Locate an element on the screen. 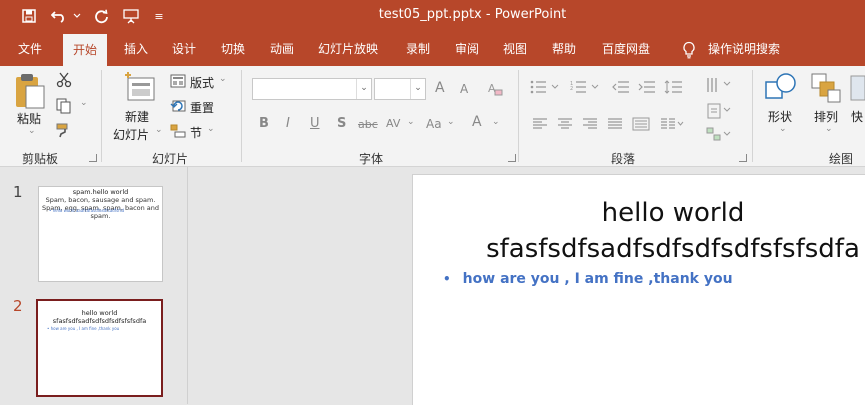 Image resolution: width=865 pixels, height=405 pixels. slide-number-2: 2 is located at coordinates (18, 306).